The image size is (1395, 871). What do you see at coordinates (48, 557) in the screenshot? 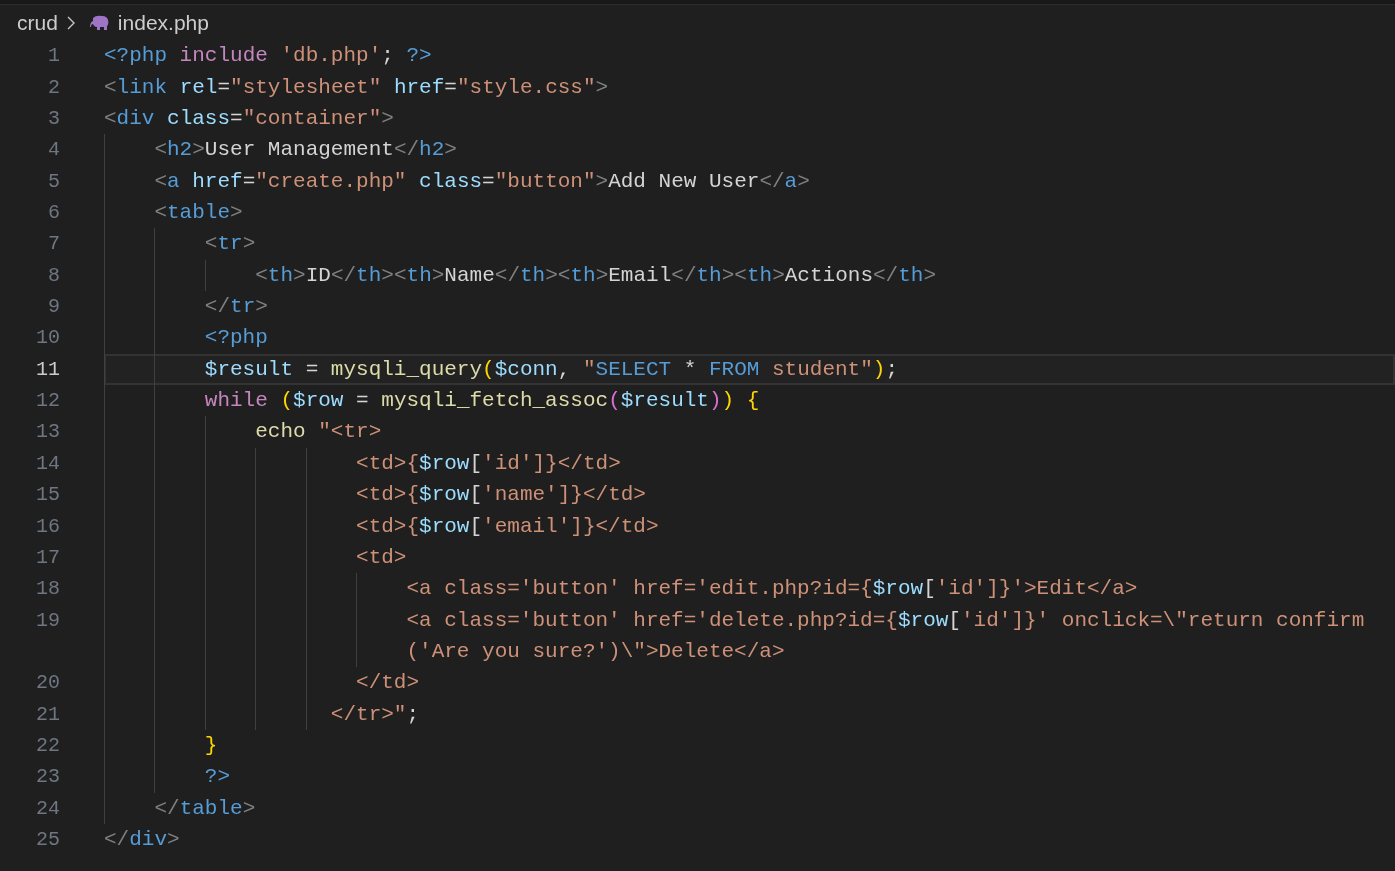
I see `line-number: 17` at bounding box center [48, 557].